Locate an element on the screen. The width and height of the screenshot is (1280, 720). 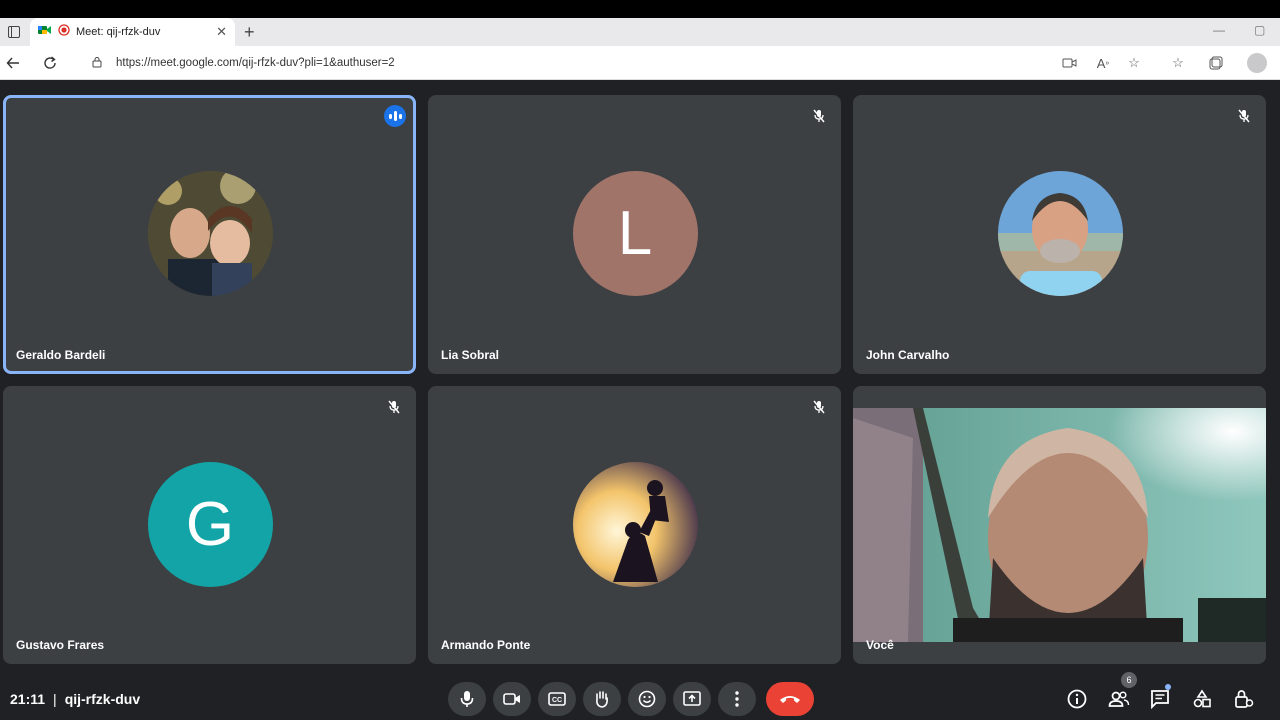
participant-tile: Geraldo Bardeli is located at coordinates (209, 234).